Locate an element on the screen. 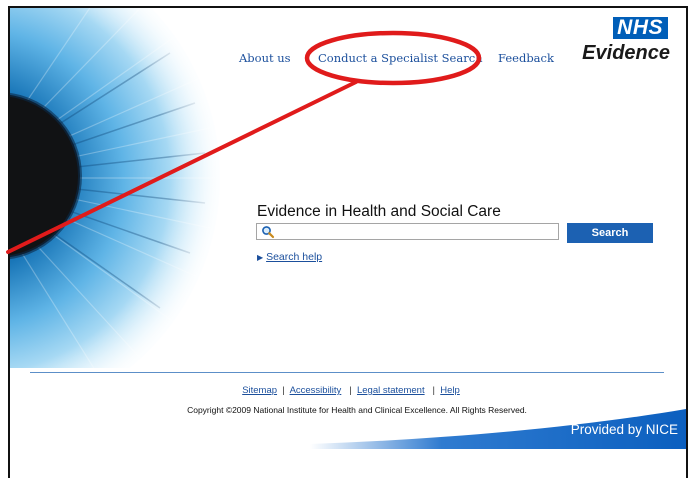 This screenshot has width=697, height=482. footer-help-link: Help is located at coordinates (450, 390).